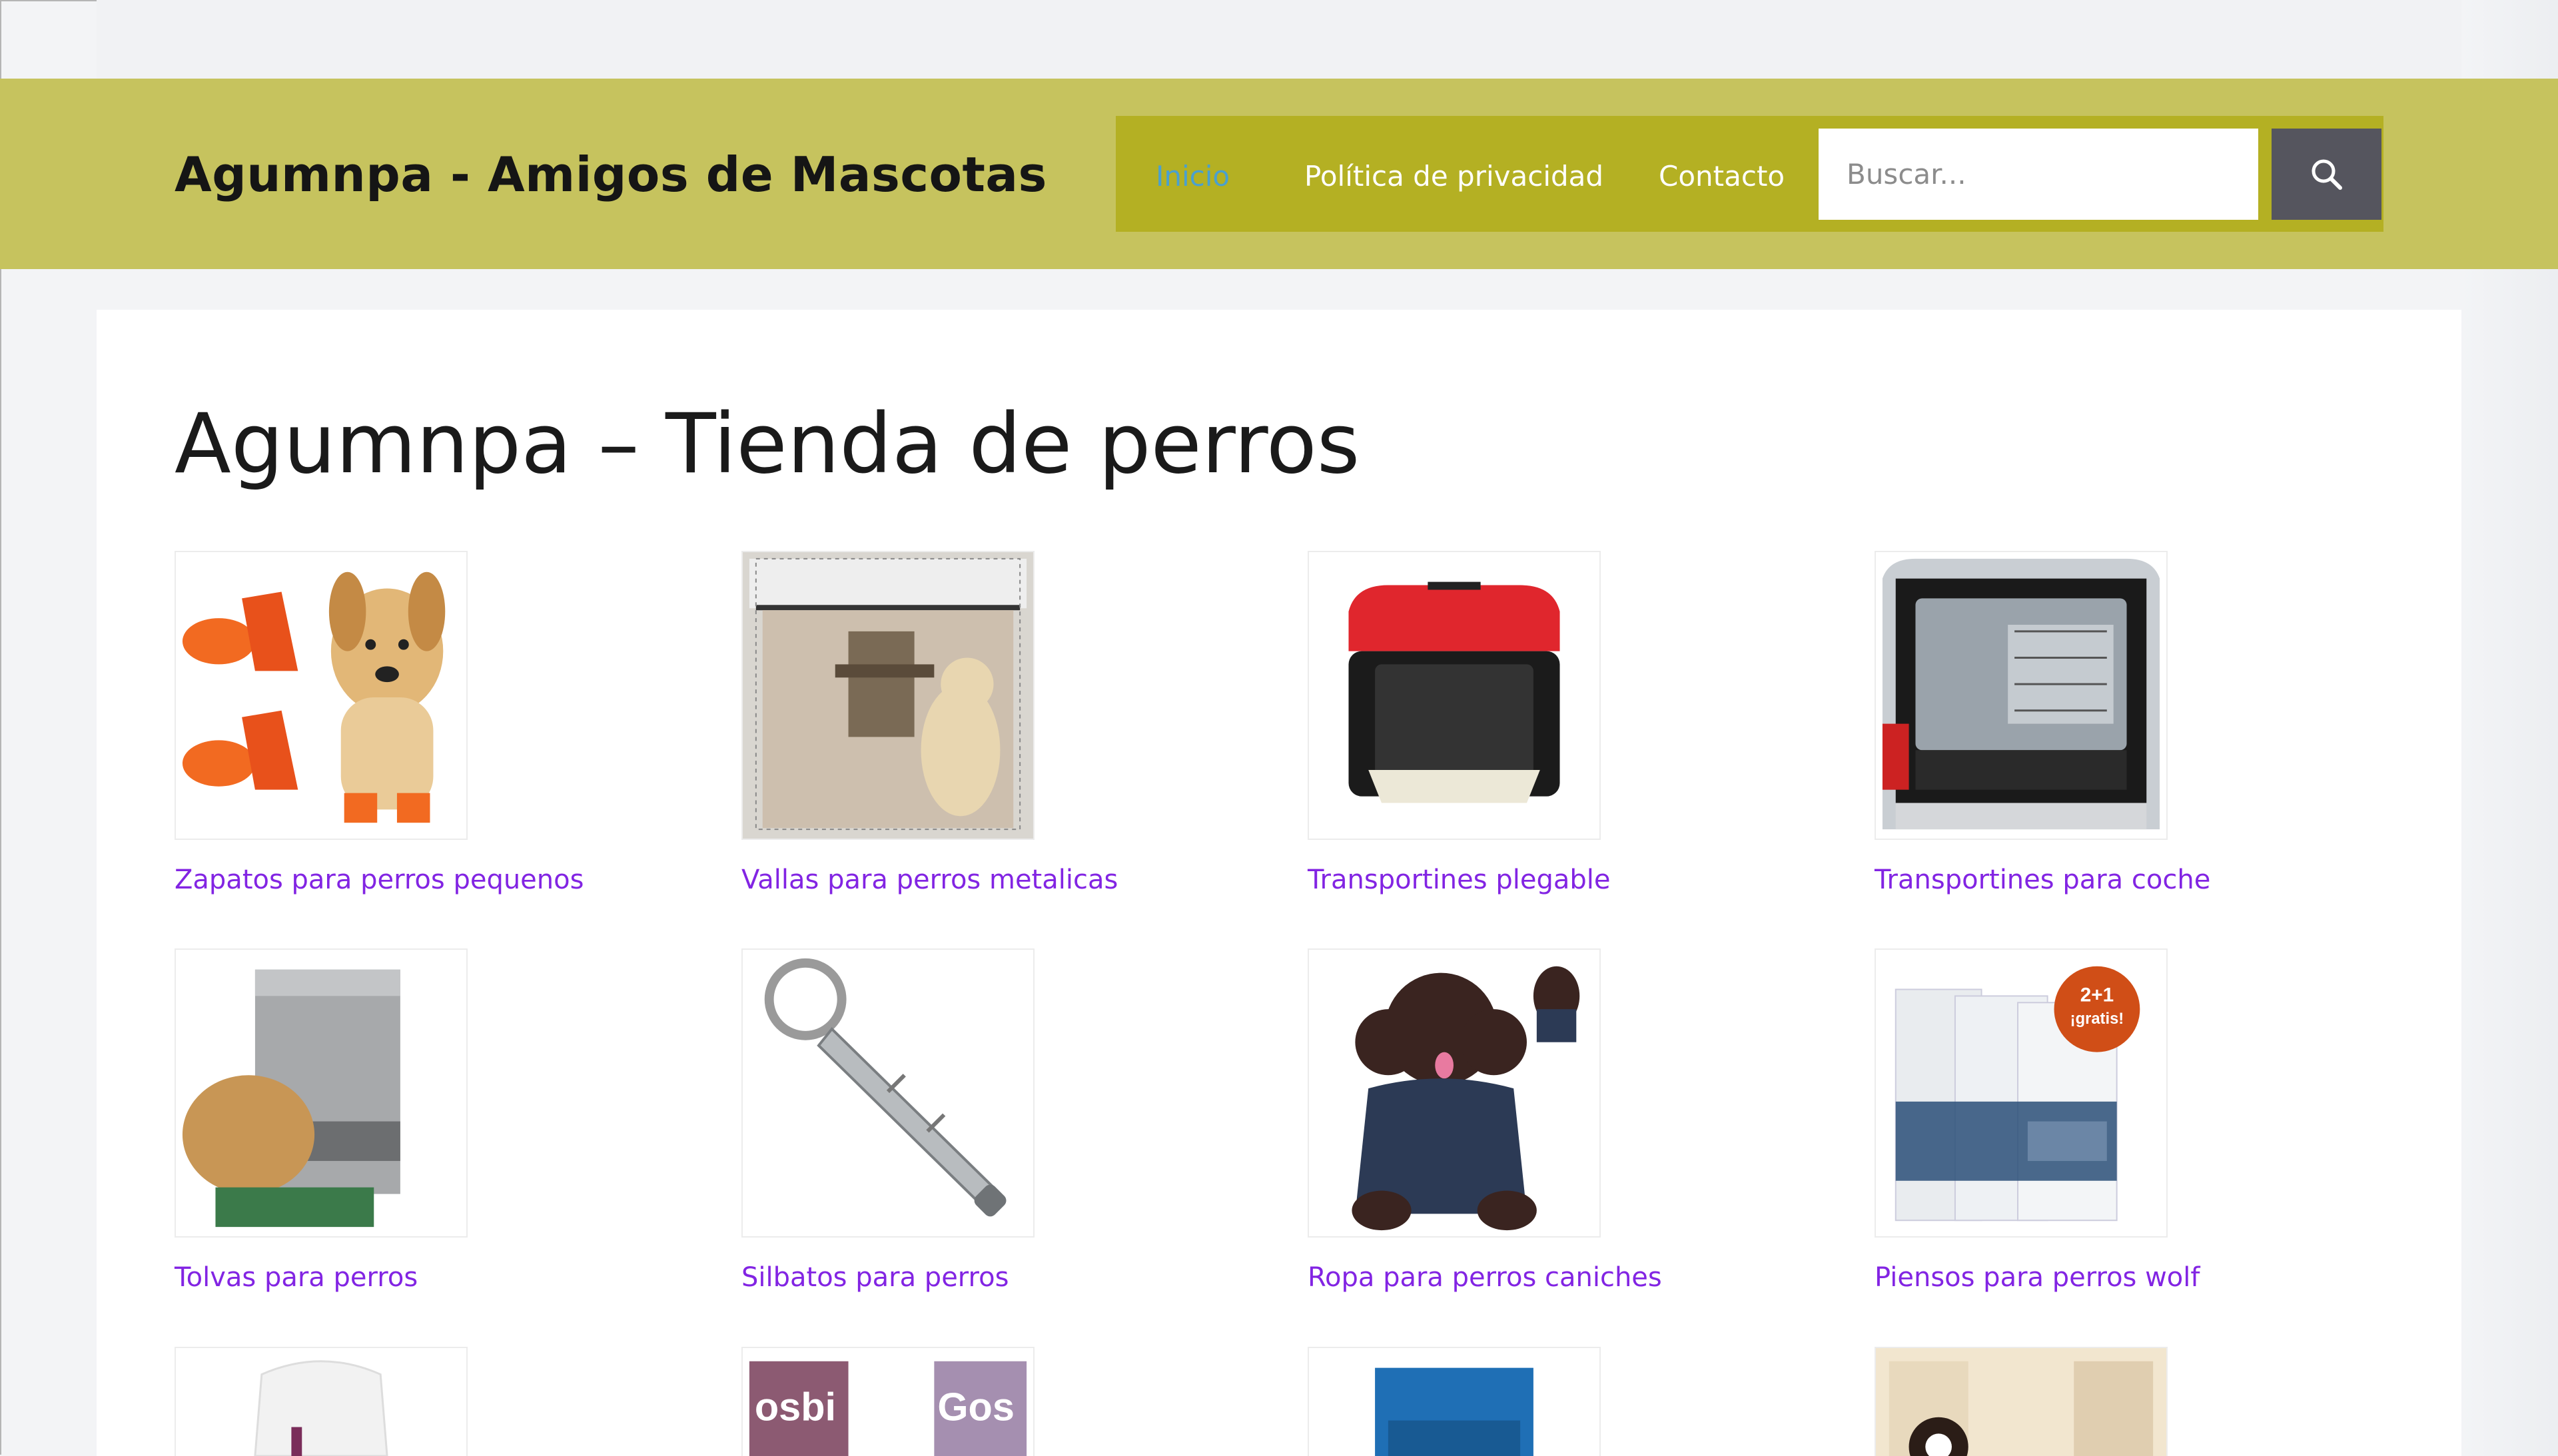 The width and height of the screenshot is (2558, 1456). Describe the element at coordinates (2037, 1277) in the screenshot. I see `product-label: Piensos para perros wolf` at that location.